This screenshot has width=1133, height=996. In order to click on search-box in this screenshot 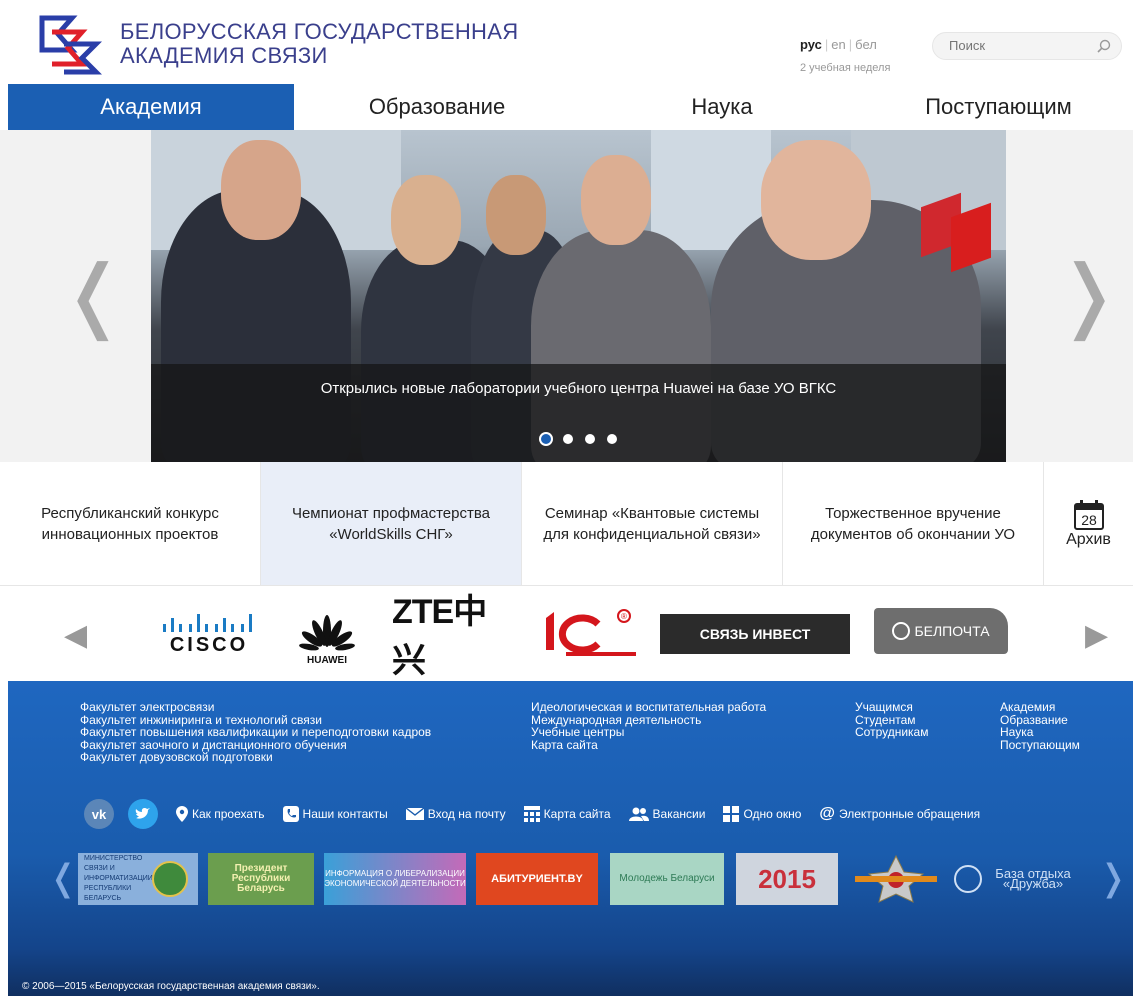, I will do `click(1027, 46)`.